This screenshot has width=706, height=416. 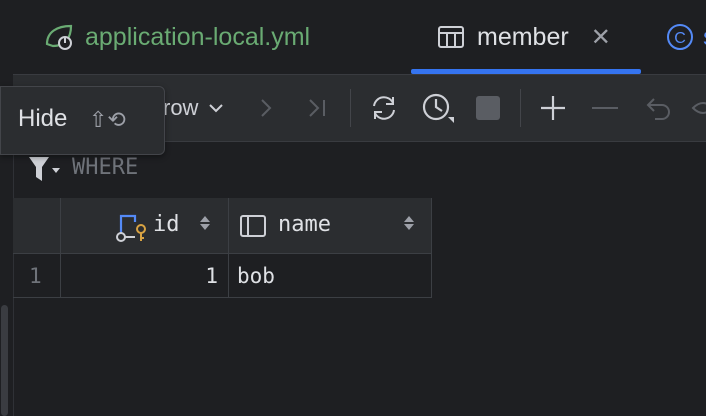 What do you see at coordinates (553, 108) in the screenshot?
I see `add-row-icon` at bounding box center [553, 108].